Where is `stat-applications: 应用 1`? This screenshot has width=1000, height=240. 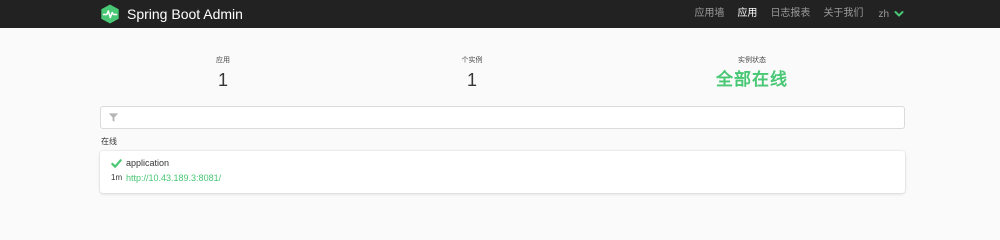 stat-applications: 应用 1 is located at coordinates (223, 73).